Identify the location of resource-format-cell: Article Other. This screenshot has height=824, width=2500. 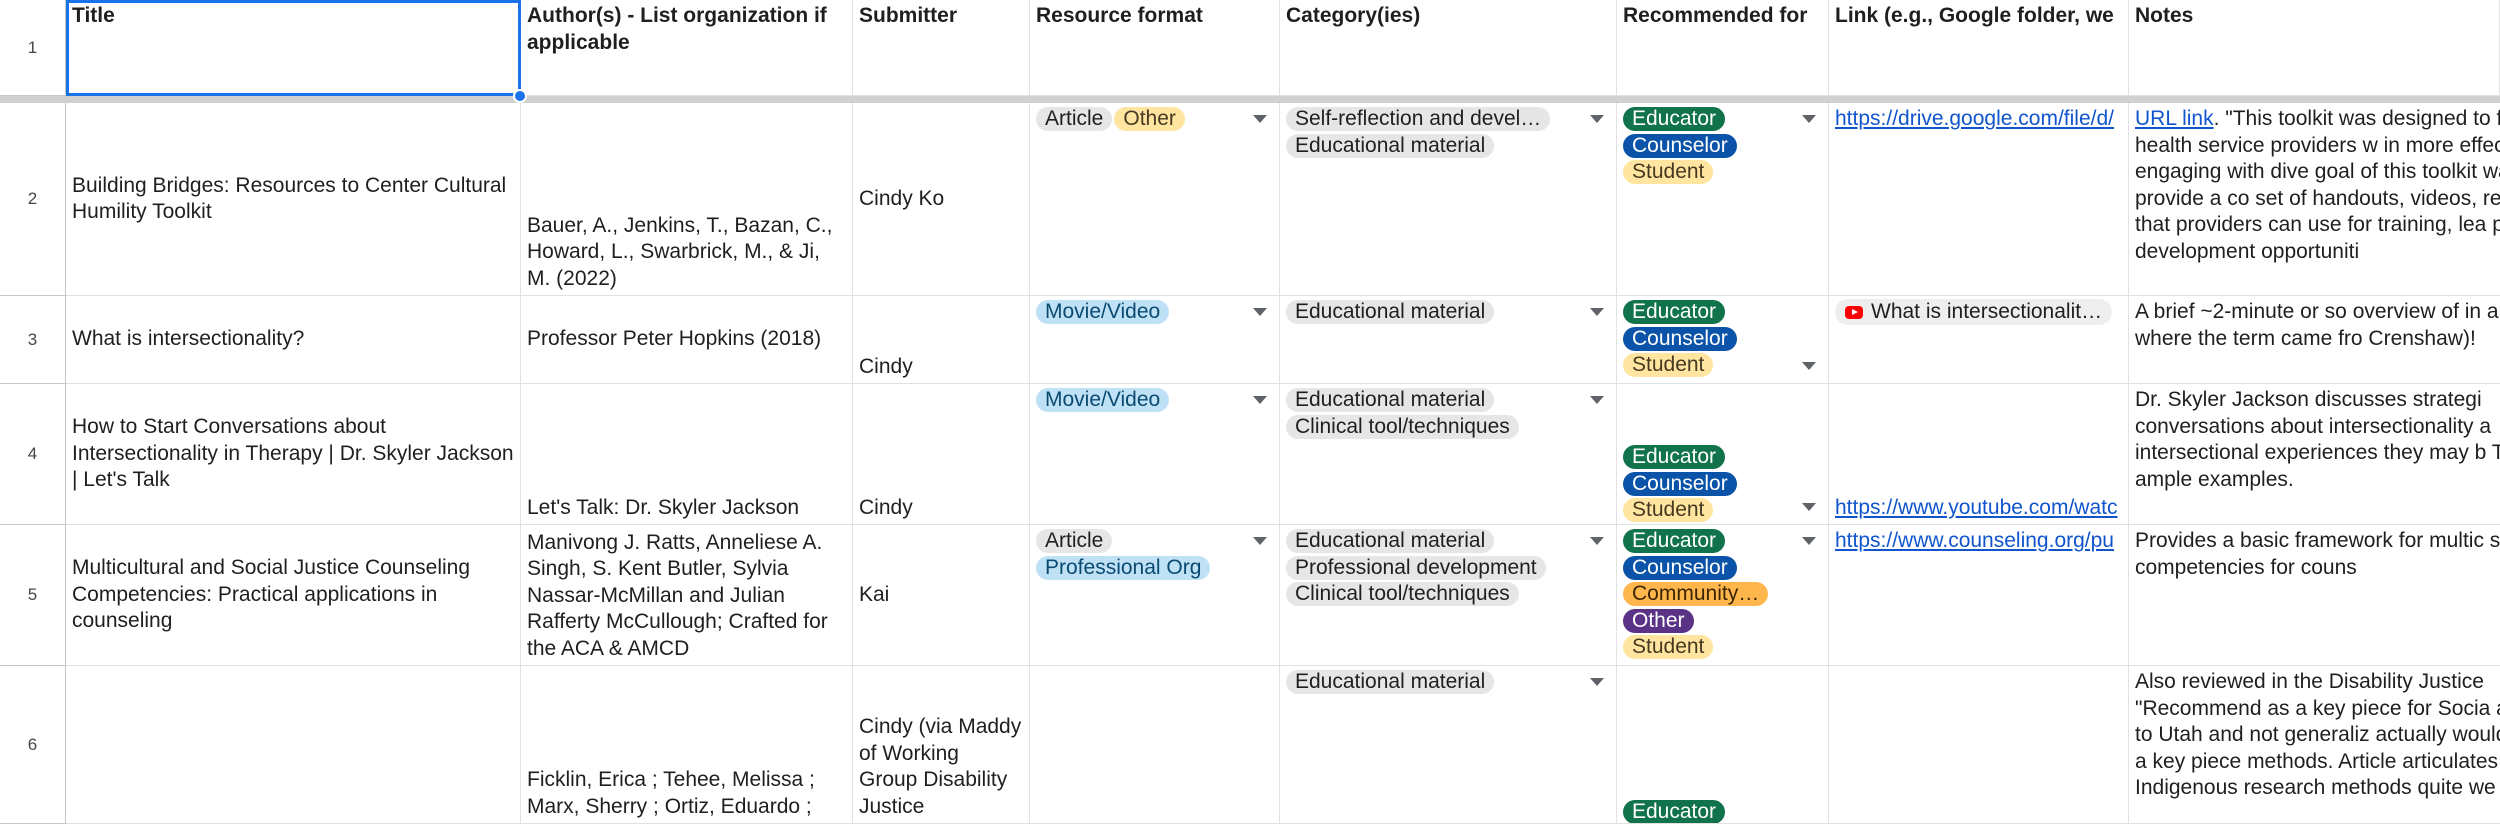
(1155, 199).